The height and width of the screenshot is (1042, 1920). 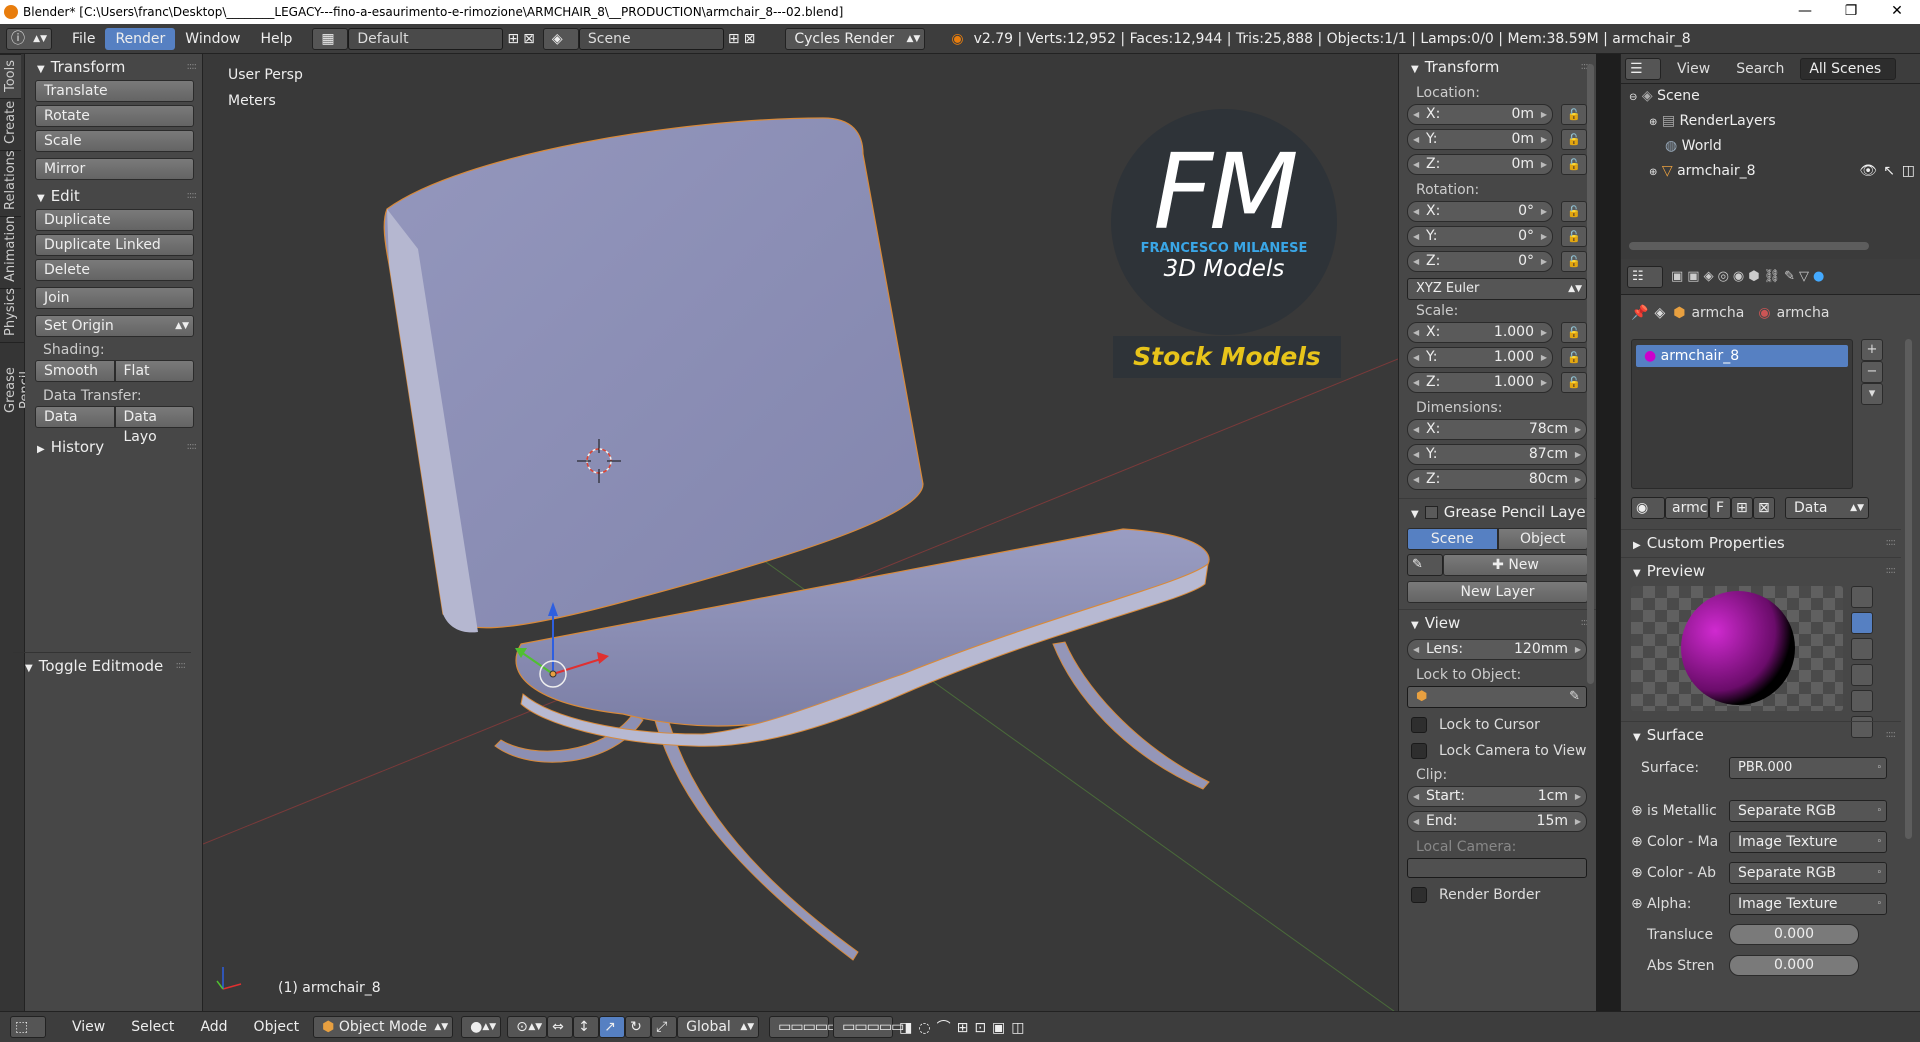 I want to click on history-panel-header: ▶ History::::, so click(x=113, y=447).